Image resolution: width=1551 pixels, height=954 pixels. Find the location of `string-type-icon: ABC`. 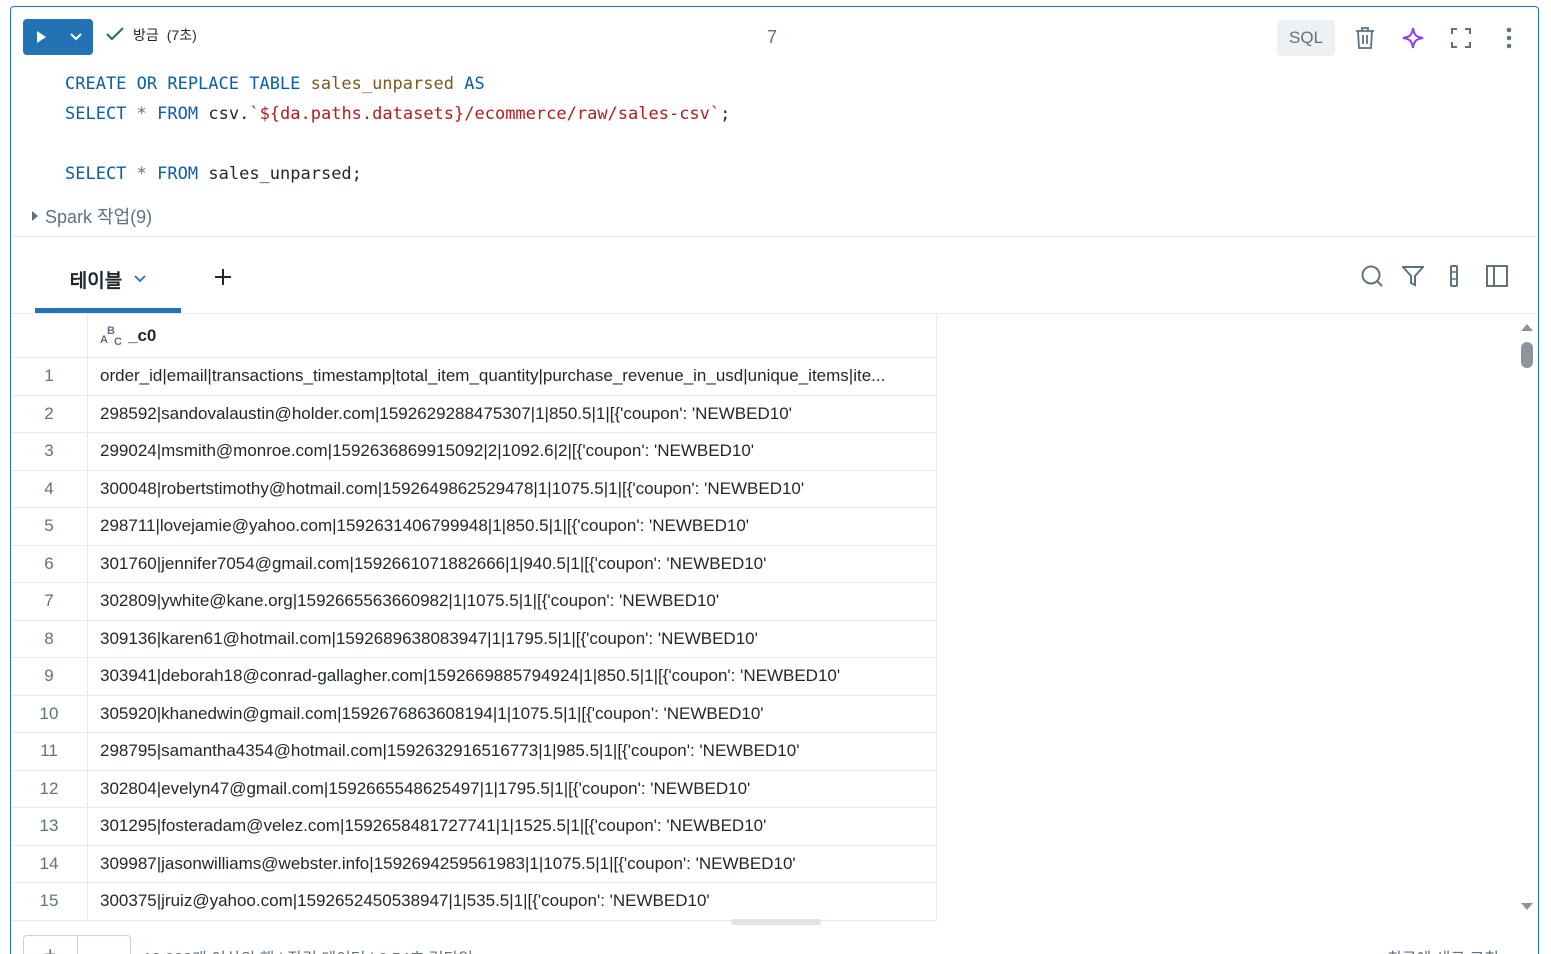

string-type-icon: ABC is located at coordinates (111, 336).